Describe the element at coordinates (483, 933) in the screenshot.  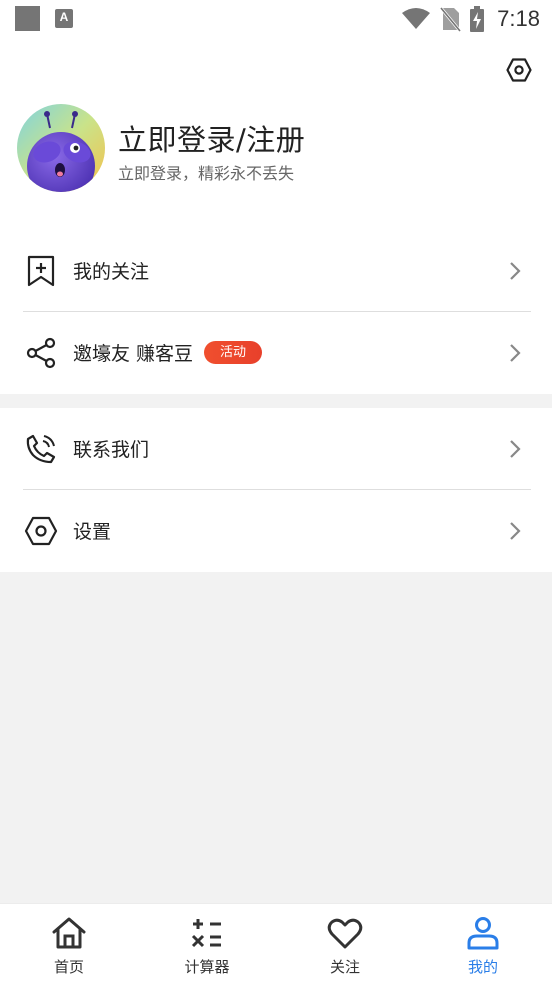
I see `person-icon` at that location.